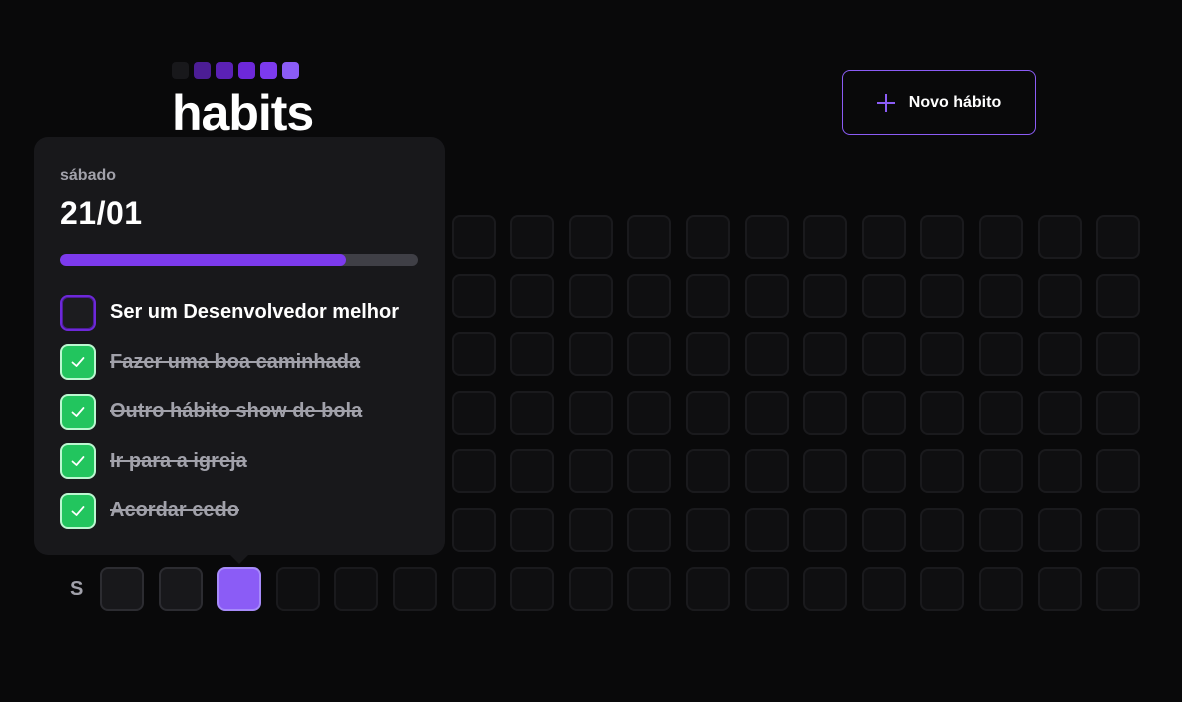 This screenshot has width=1182, height=702. What do you see at coordinates (78, 312) in the screenshot?
I see `checkbox-unchecked` at bounding box center [78, 312].